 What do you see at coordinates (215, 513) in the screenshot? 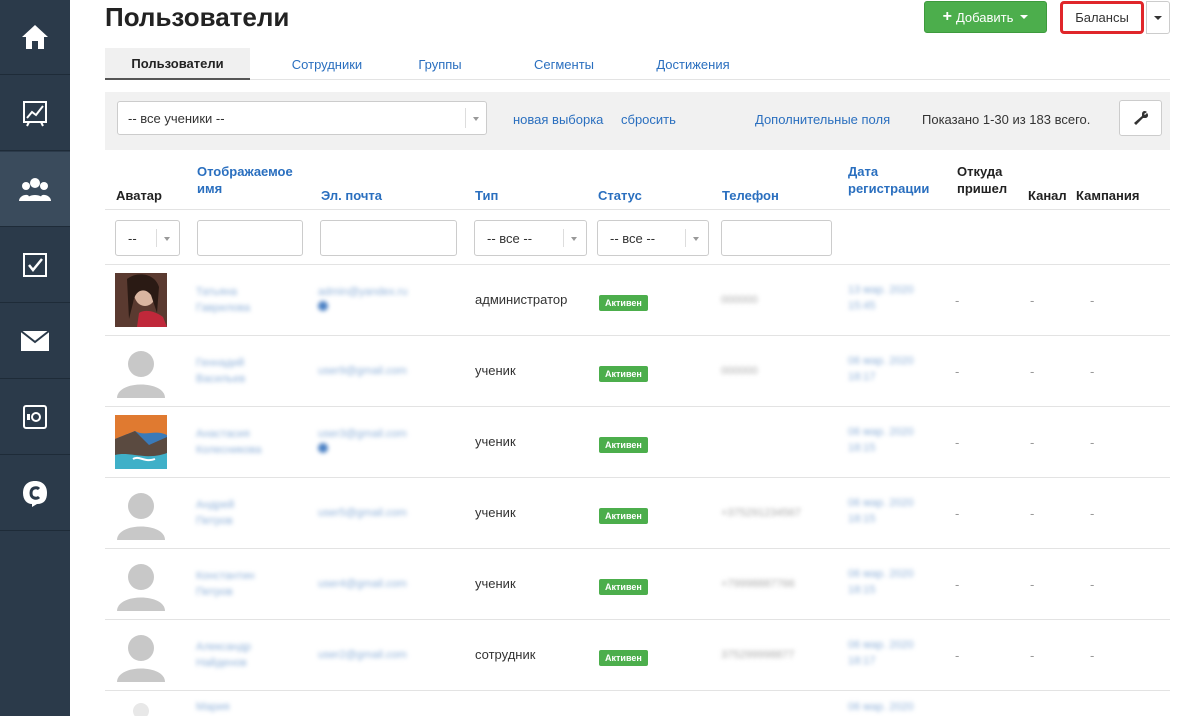
I see `user-name: Андрей Петров` at bounding box center [215, 513].